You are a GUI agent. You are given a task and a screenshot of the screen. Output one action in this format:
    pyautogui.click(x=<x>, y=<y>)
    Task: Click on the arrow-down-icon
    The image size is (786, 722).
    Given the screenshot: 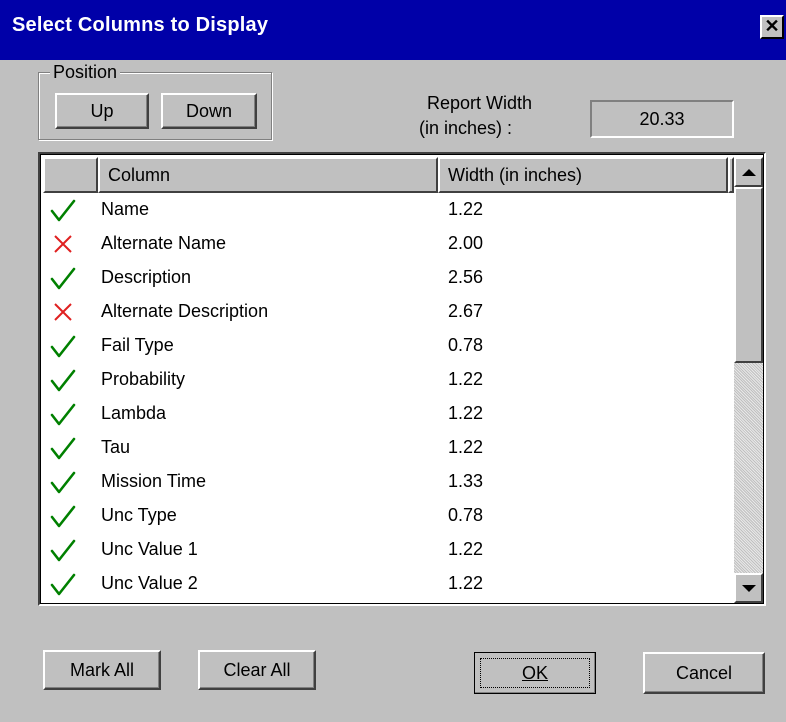 What is the action you would take?
    pyautogui.click(x=748, y=588)
    